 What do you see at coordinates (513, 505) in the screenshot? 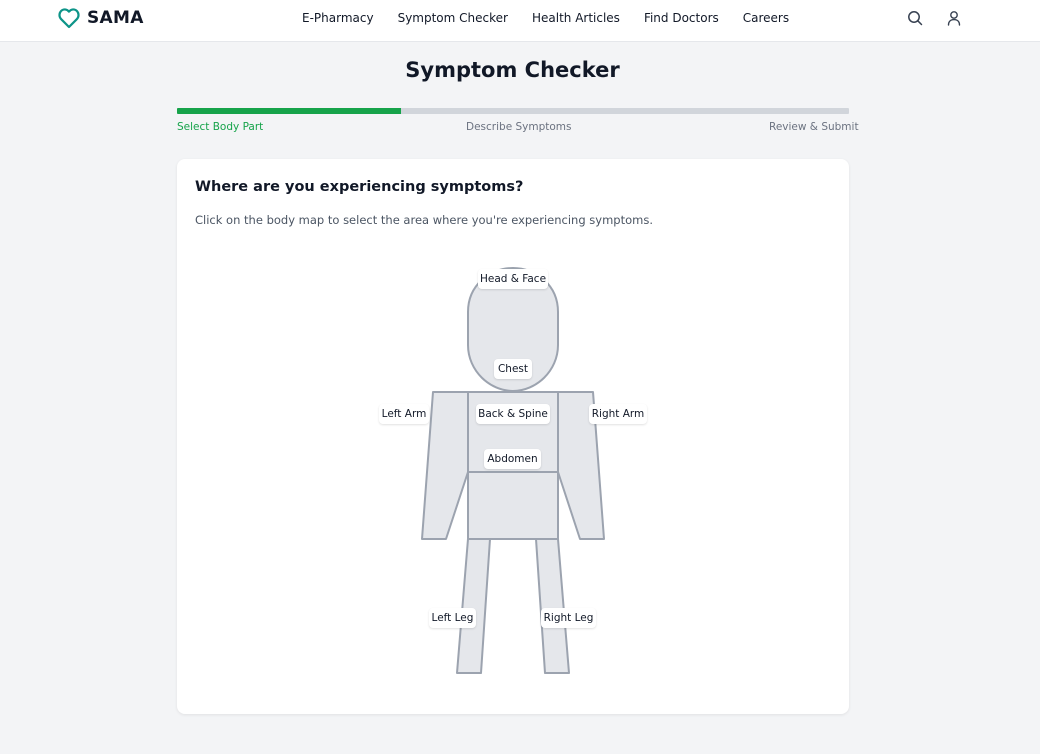
I see `body-part-abdomen` at bounding box center [513, 505].